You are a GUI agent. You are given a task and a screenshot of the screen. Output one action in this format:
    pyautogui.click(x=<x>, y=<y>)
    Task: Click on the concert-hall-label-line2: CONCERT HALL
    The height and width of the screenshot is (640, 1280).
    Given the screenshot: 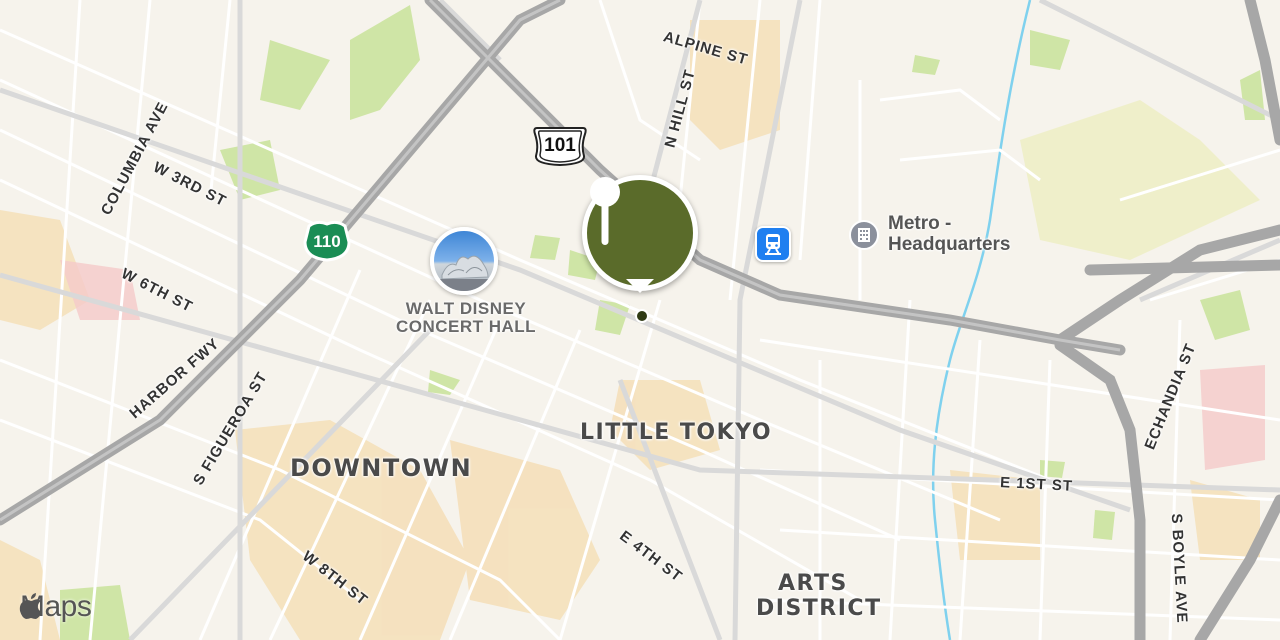 What is the action you would take?
    pyautogui.click(x=466, y=326)
    